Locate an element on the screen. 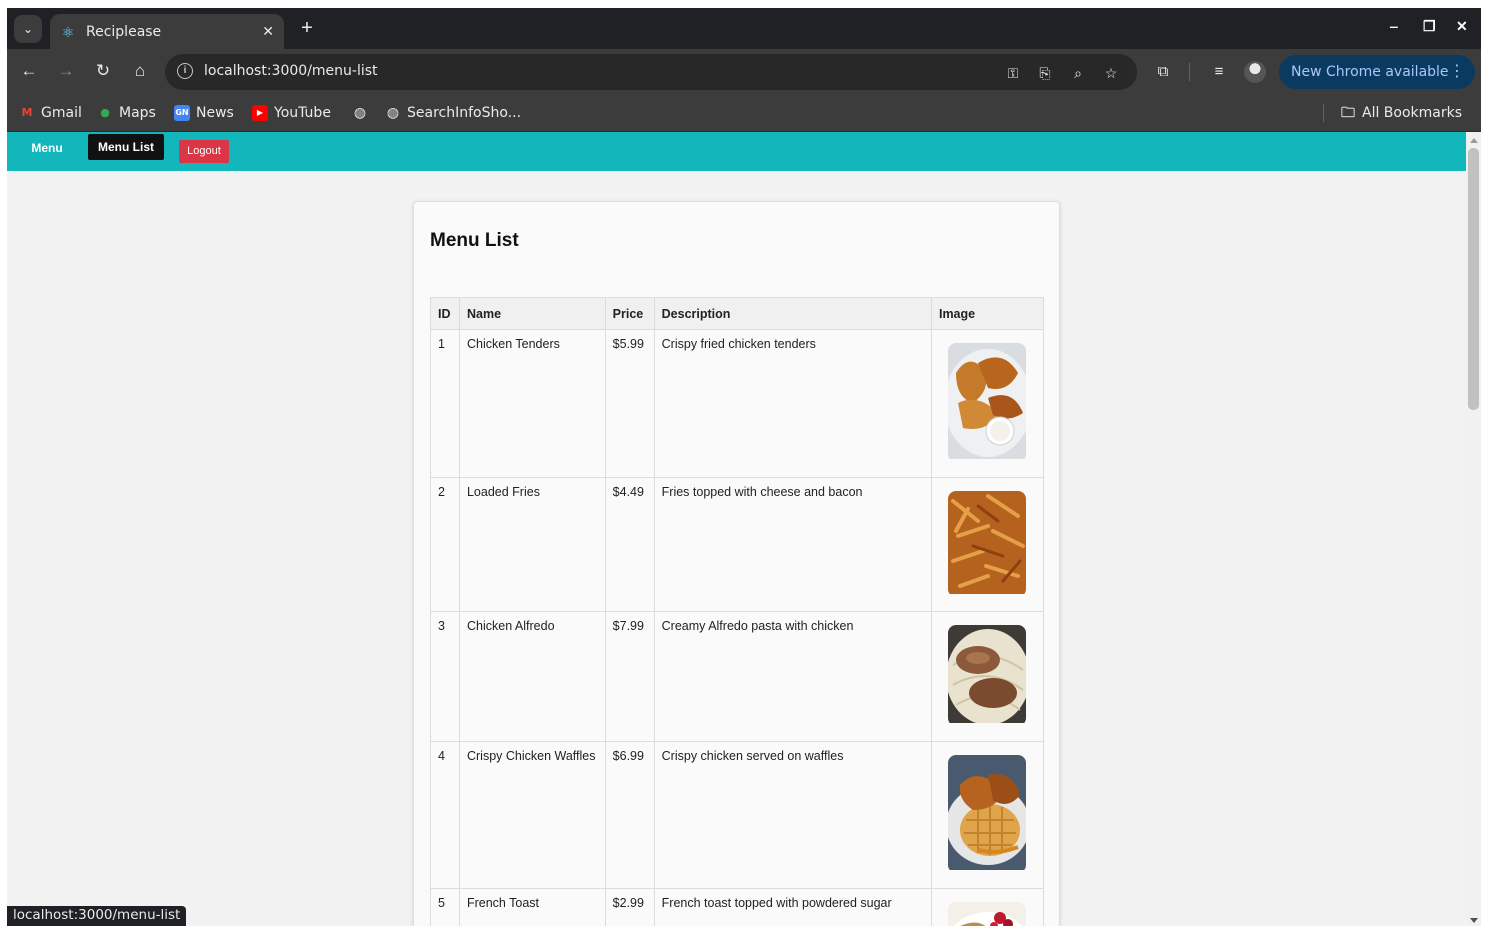 The width and height of the screenshot is (1490, 926). react-icon: ⚛ is located at coordinates (68, 31).